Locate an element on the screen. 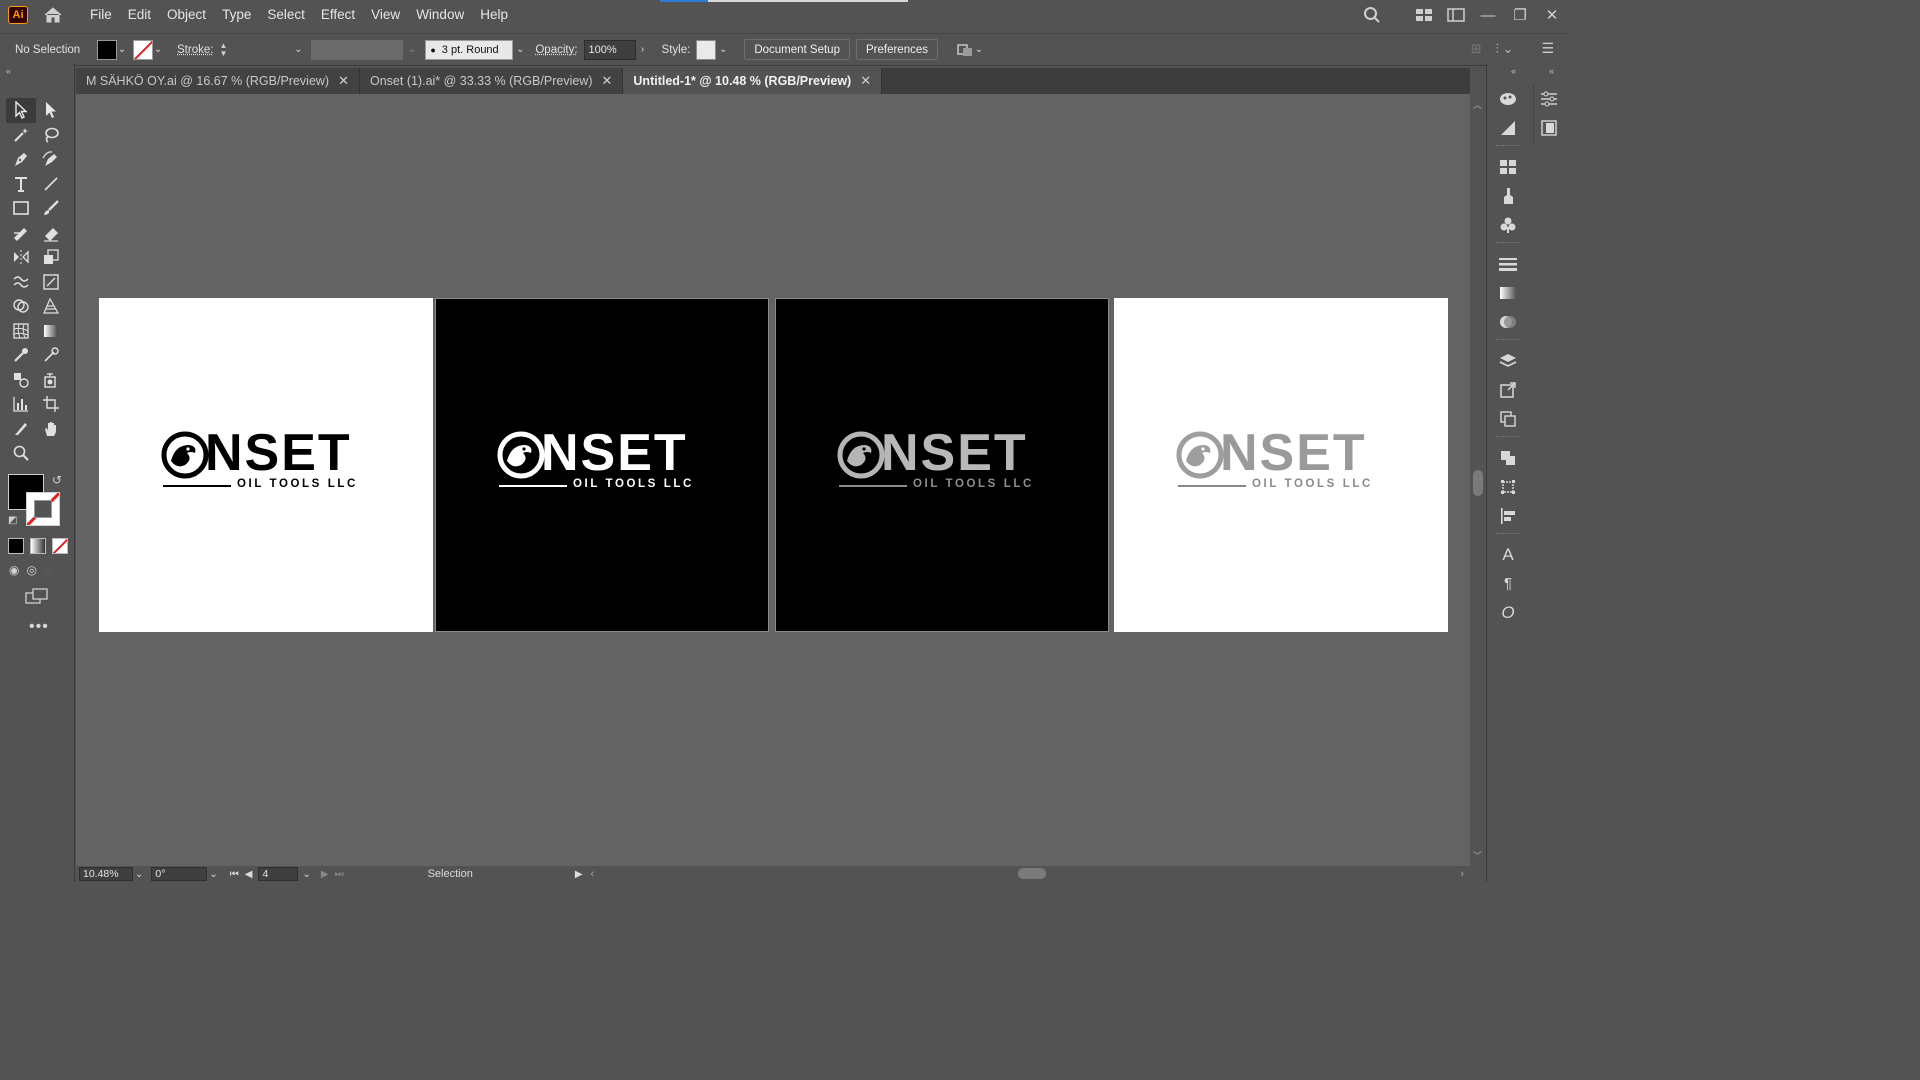 The height and width of the screenshot is (1080, 1920). character-panel-icon: A is located at coordinates (1507, 554).